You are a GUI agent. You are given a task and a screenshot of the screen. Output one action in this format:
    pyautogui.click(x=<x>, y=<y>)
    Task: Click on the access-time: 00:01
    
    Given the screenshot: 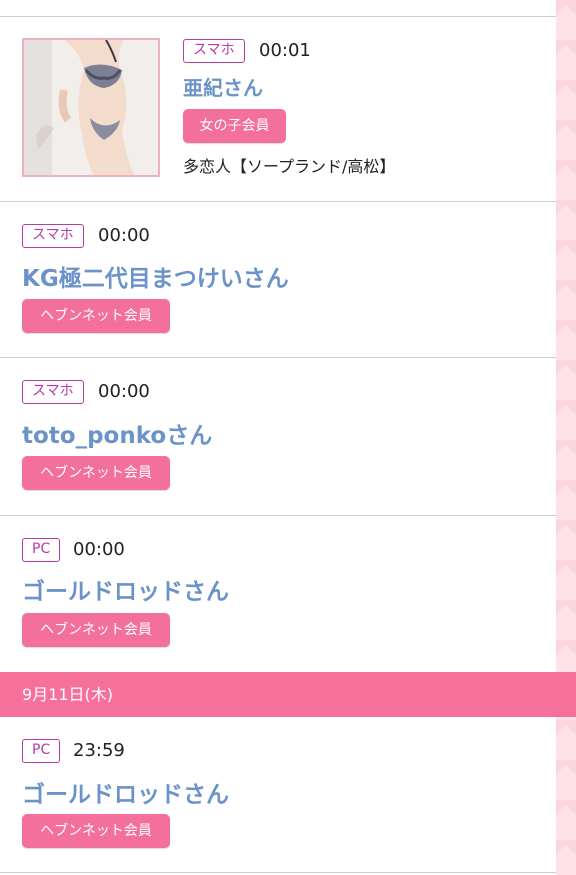 What is the action you would take?
    pyautogui.click(x=285, y=50)
    